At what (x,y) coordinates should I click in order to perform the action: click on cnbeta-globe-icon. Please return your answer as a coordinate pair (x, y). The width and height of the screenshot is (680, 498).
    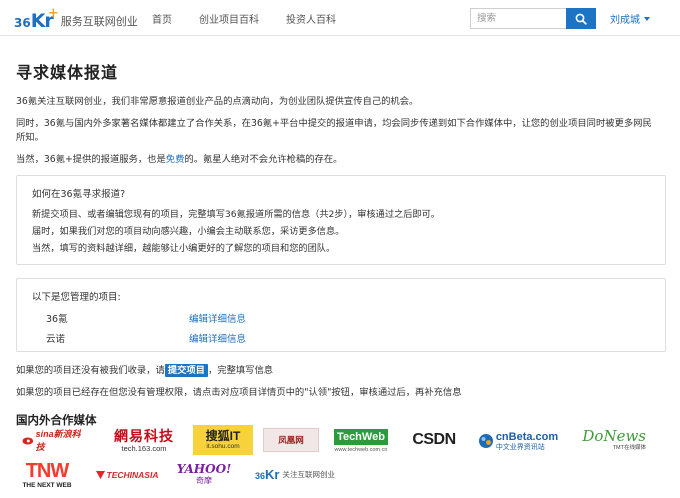
    Looking at the image, I should click on (485, 441).